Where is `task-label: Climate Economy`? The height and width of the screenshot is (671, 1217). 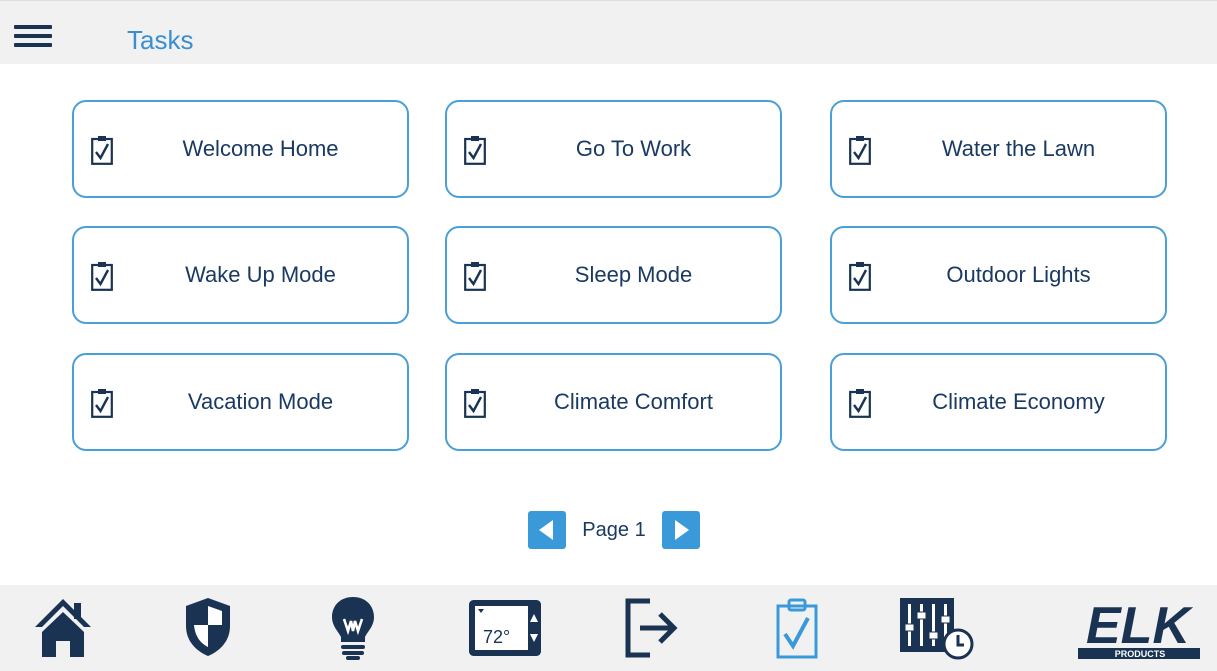 task-label: Climate Economy is located at coordinates (1018, 401).